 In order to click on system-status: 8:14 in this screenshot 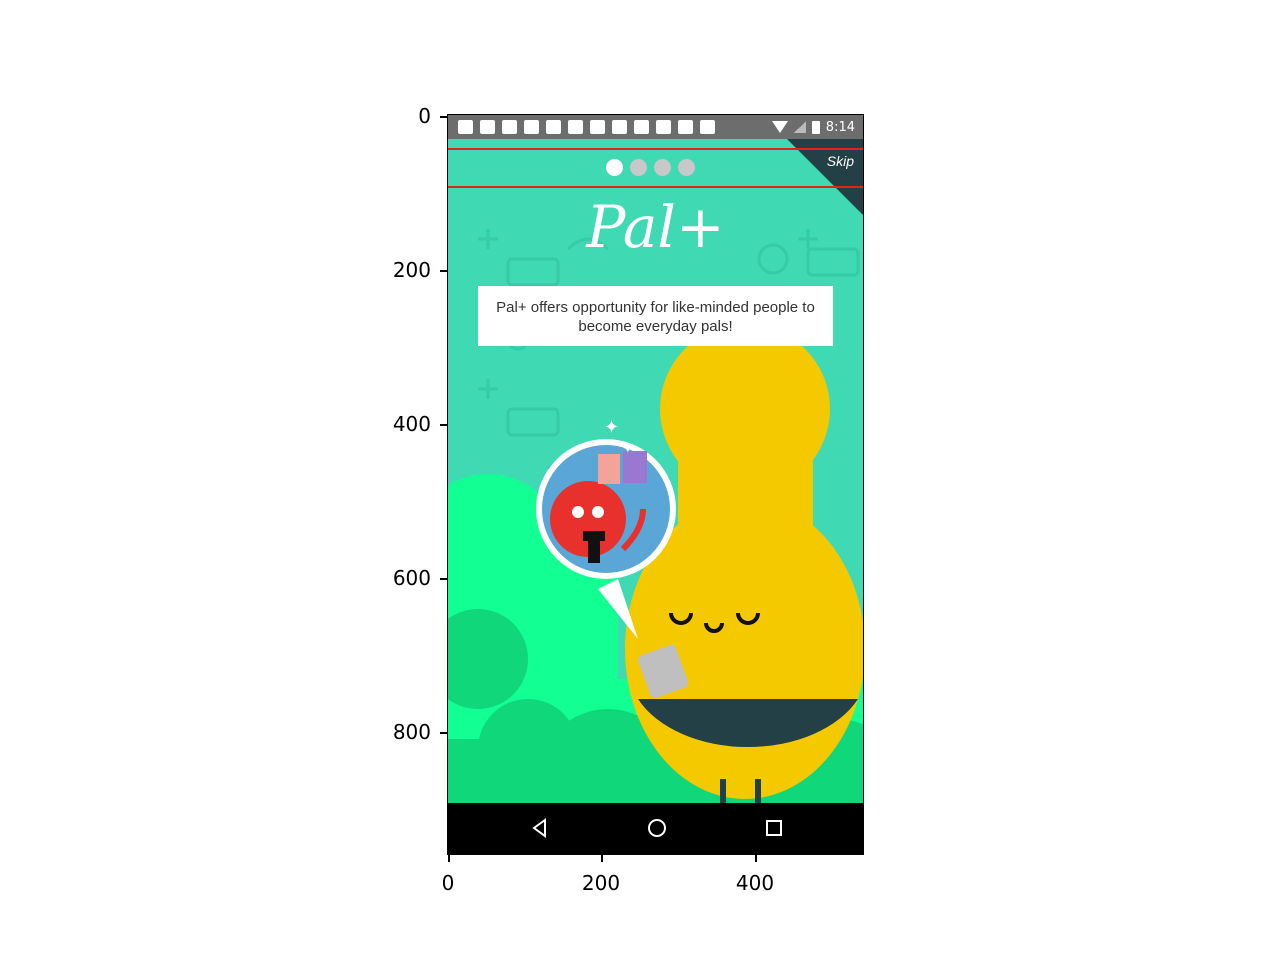, I will do `click(813, 127)`.